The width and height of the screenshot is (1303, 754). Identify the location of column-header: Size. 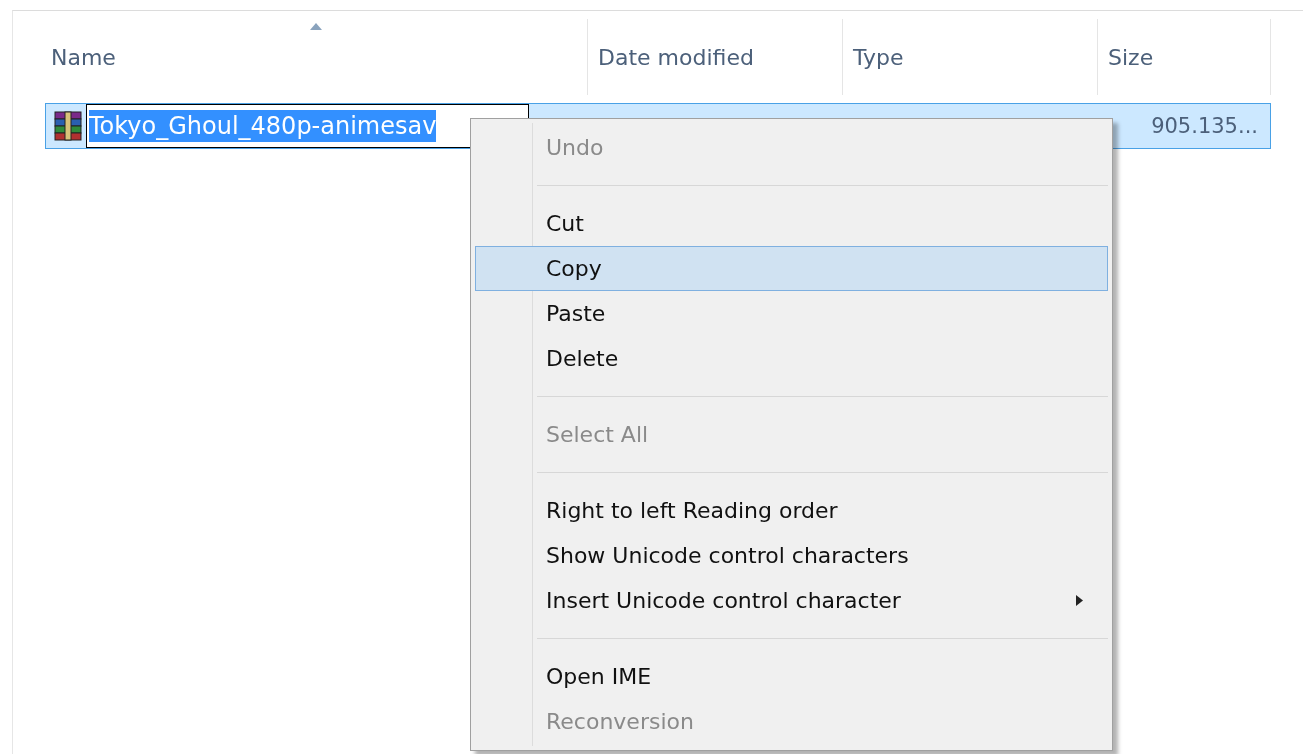
(1184, 57).